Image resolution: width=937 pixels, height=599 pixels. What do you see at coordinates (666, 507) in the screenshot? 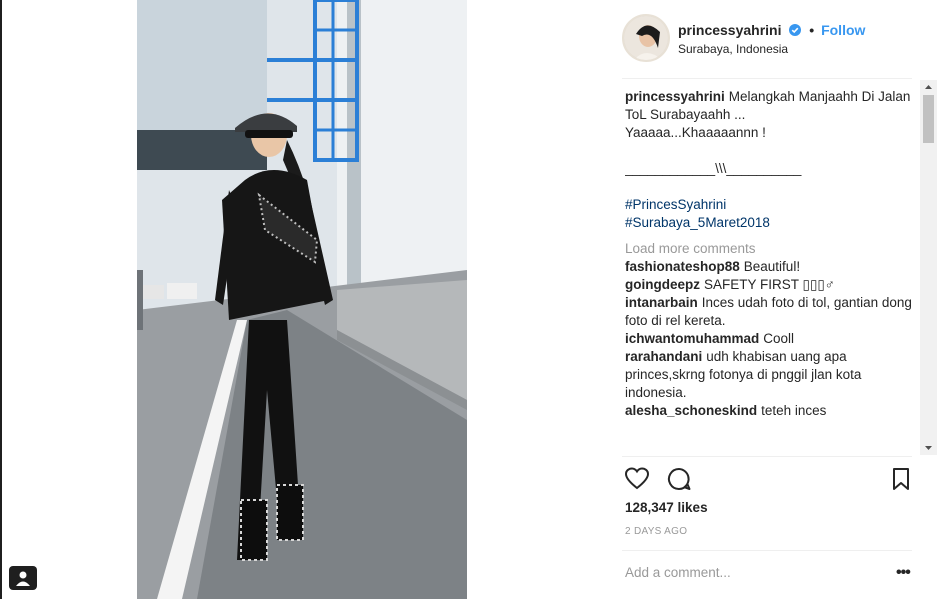
I see `likes-count: 128,347 likes` at bounding box center [666, 507].